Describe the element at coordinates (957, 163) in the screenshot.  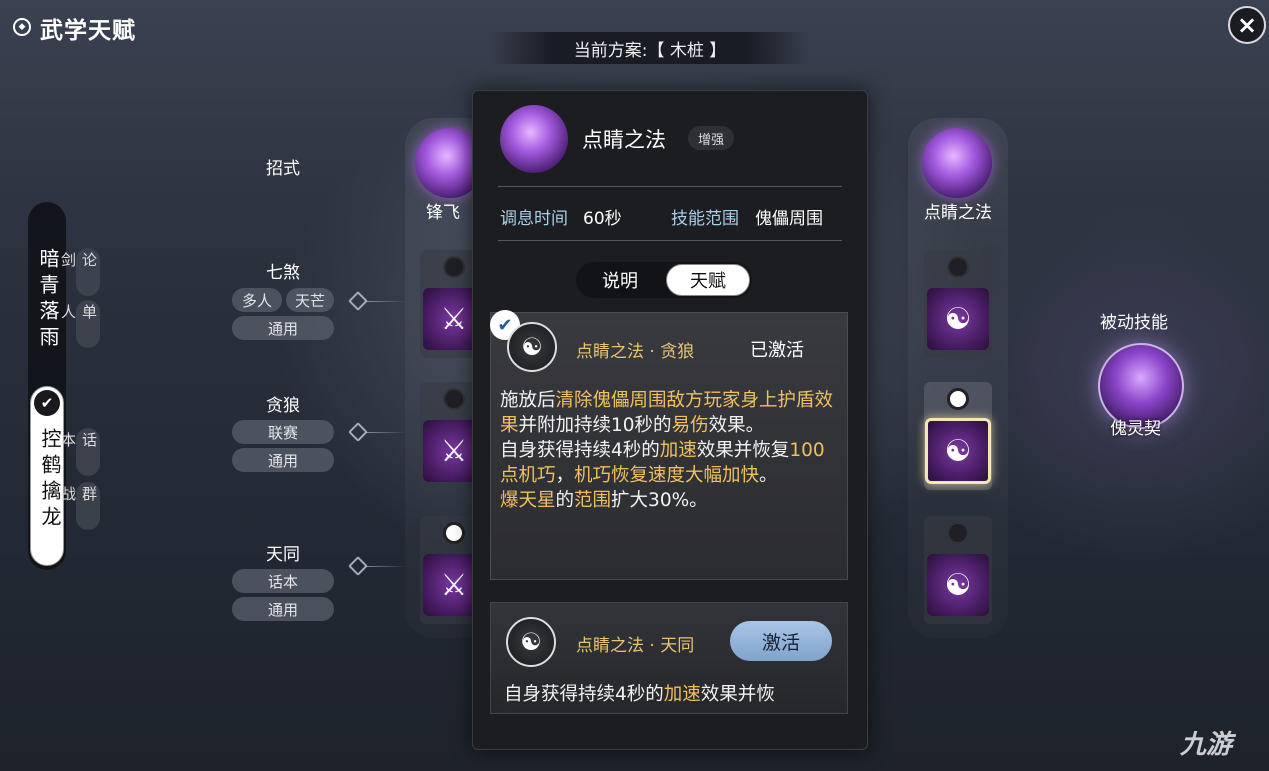
I see `skill-orb-icon` at that location.